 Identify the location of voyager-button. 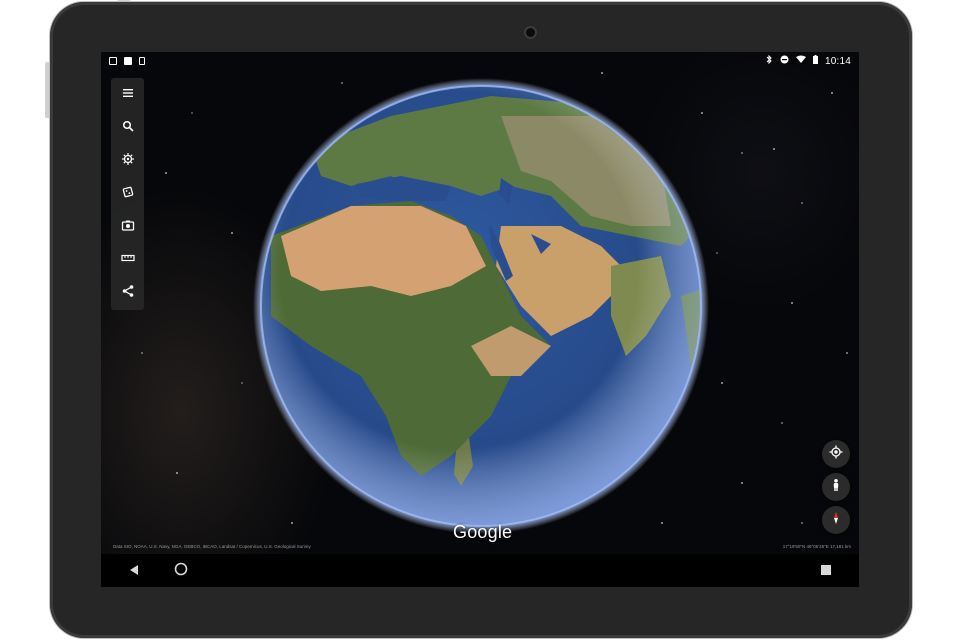
(127, 160).